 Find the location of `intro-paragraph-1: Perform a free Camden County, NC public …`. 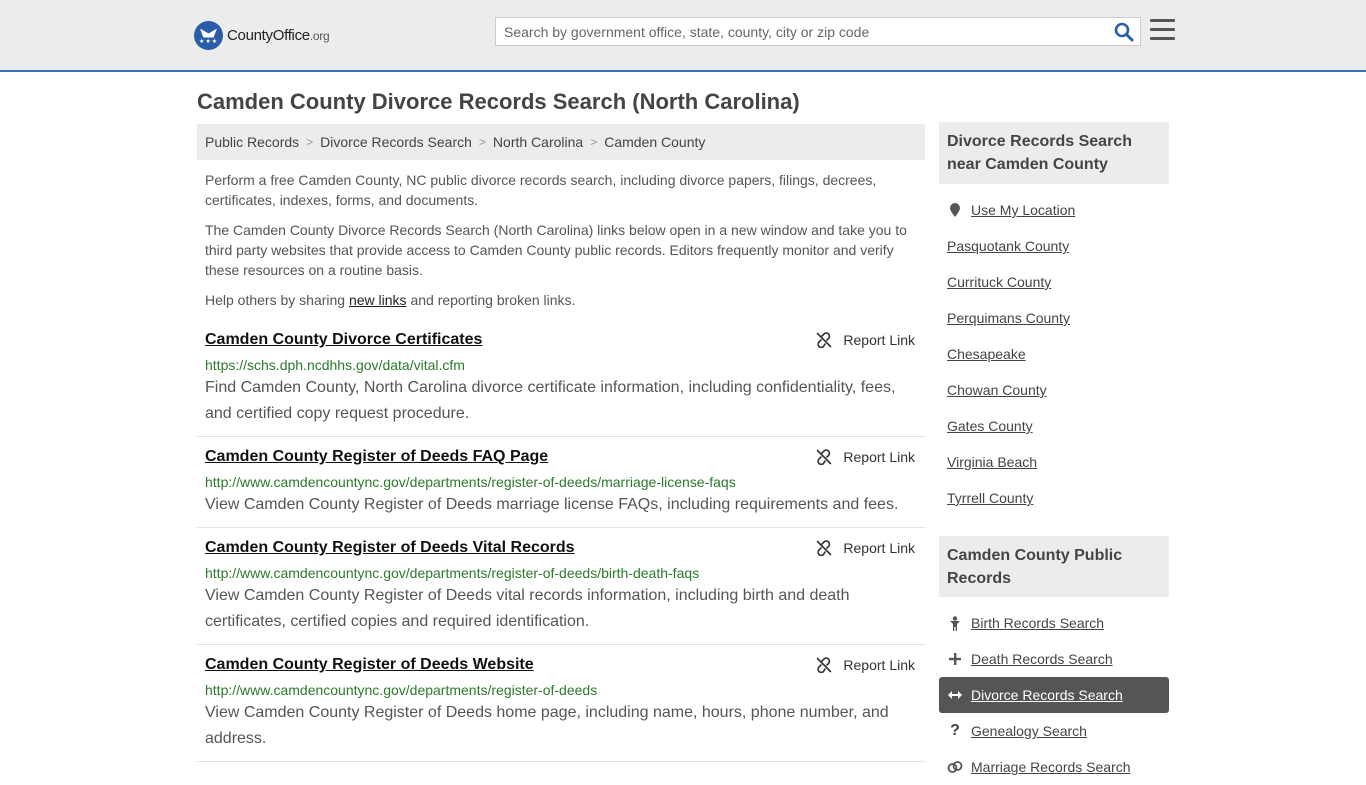

intro-paragraph-1: Perform a free Camden County, NC public … is located at coordinates (541, 190).